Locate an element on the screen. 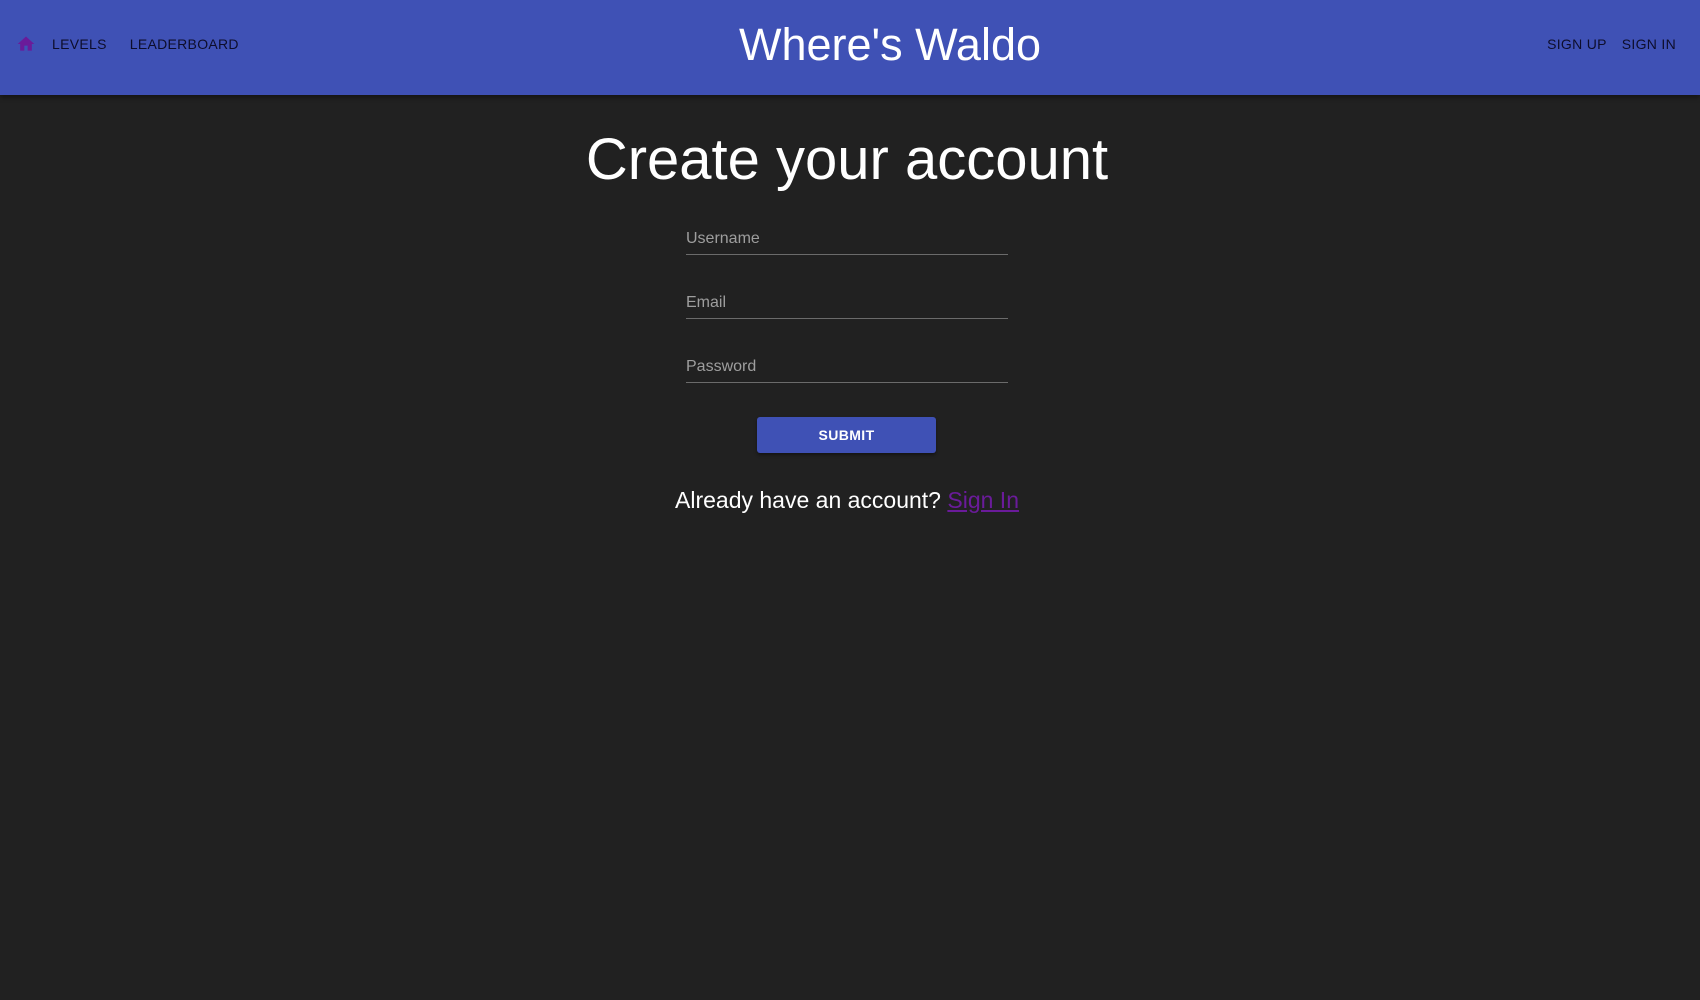  password-field: Password is located at coordinates (847, 363).